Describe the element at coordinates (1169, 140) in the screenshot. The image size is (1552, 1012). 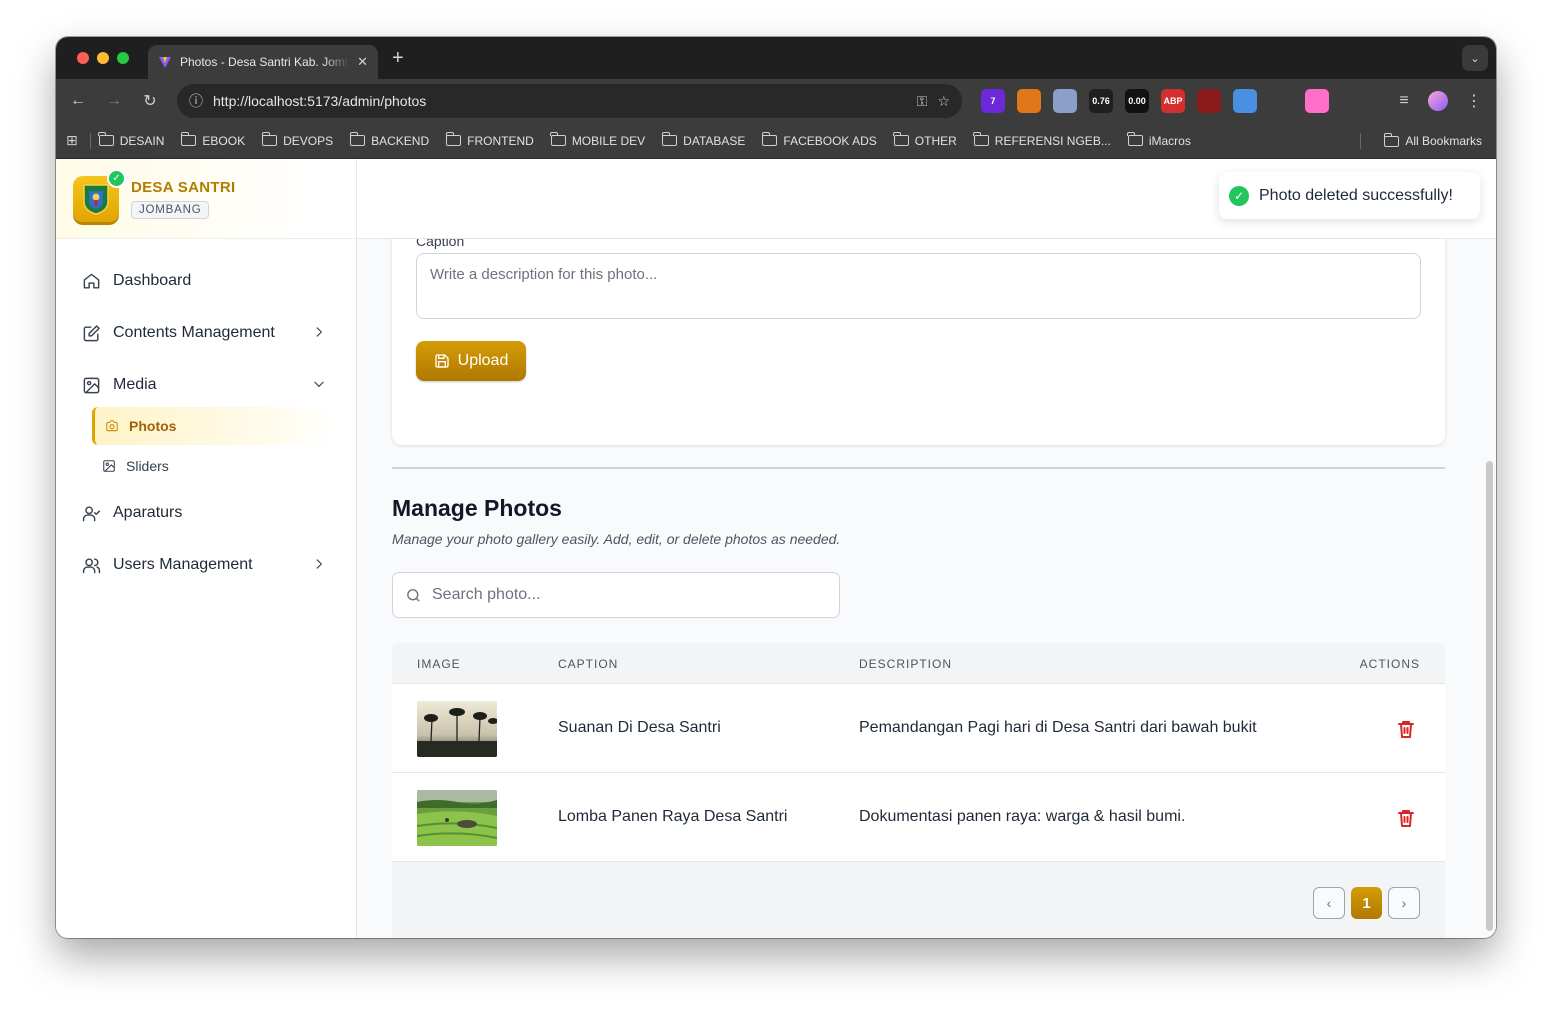
I see `bookmark-label: iMacros` at that location.